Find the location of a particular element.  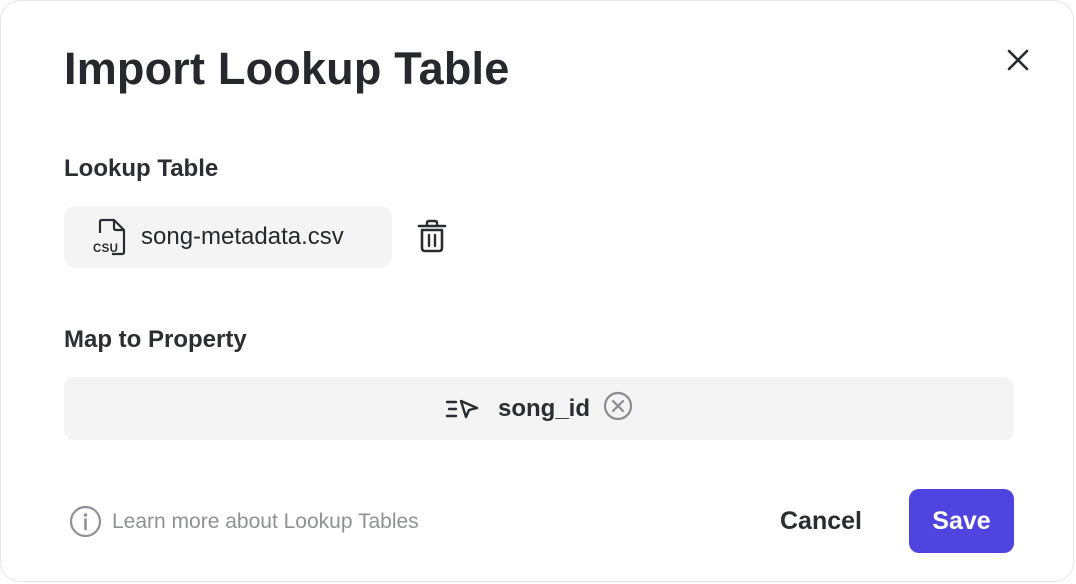

trash-icon is located at coordinates (432, 238).